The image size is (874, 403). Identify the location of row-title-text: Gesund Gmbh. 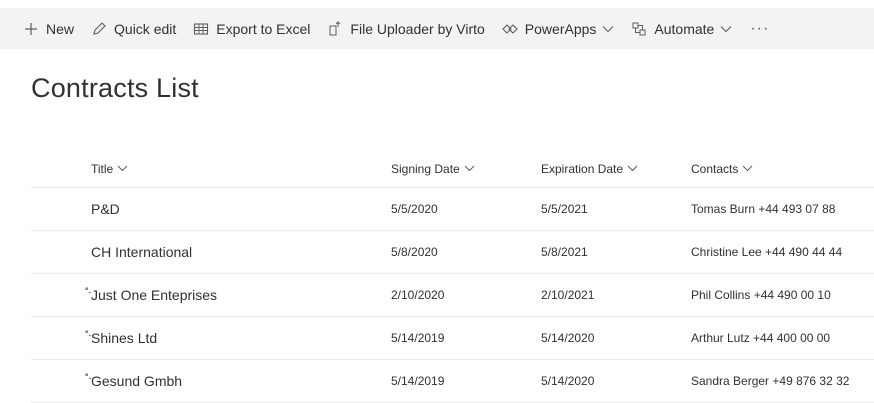
(137, 381).